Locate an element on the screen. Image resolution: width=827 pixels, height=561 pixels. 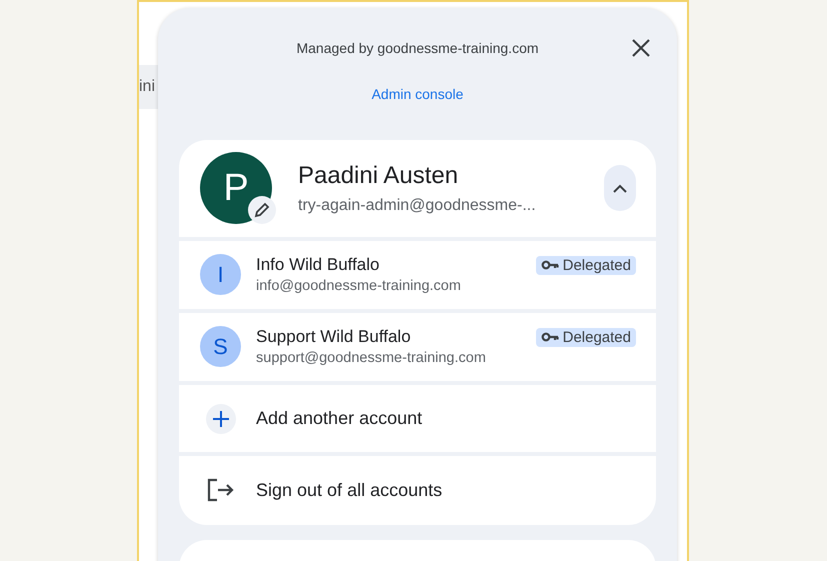
pencil-icon is located at coordinates (262, 210).